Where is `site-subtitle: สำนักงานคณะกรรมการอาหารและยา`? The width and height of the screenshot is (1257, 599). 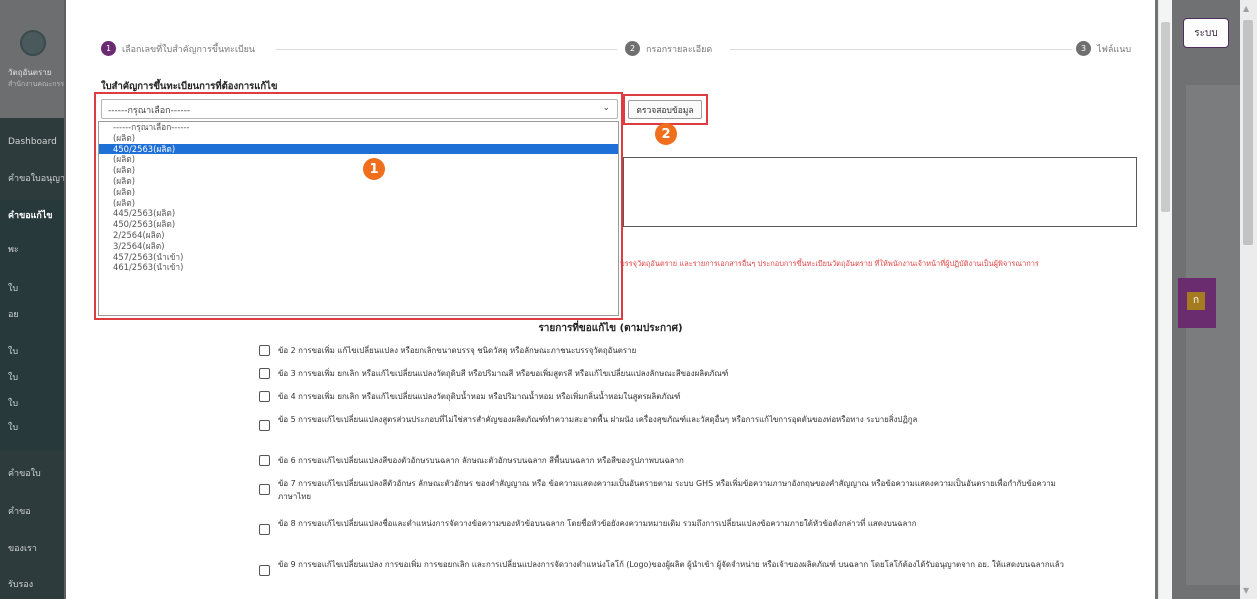
site-subtitle: สำนักงานคณะกรรมการอาหารและยา is located at coordinates (36, 84).